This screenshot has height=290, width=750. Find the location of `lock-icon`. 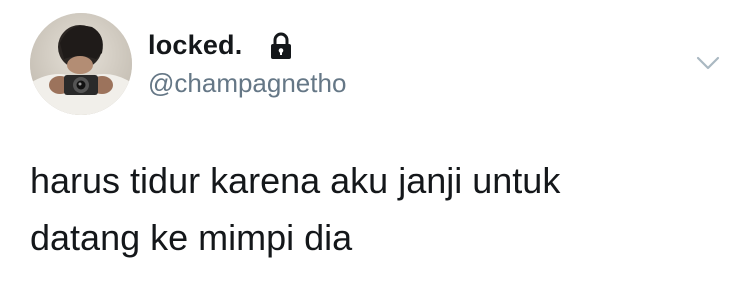

lock-icon is located at coordinates (281, 45).